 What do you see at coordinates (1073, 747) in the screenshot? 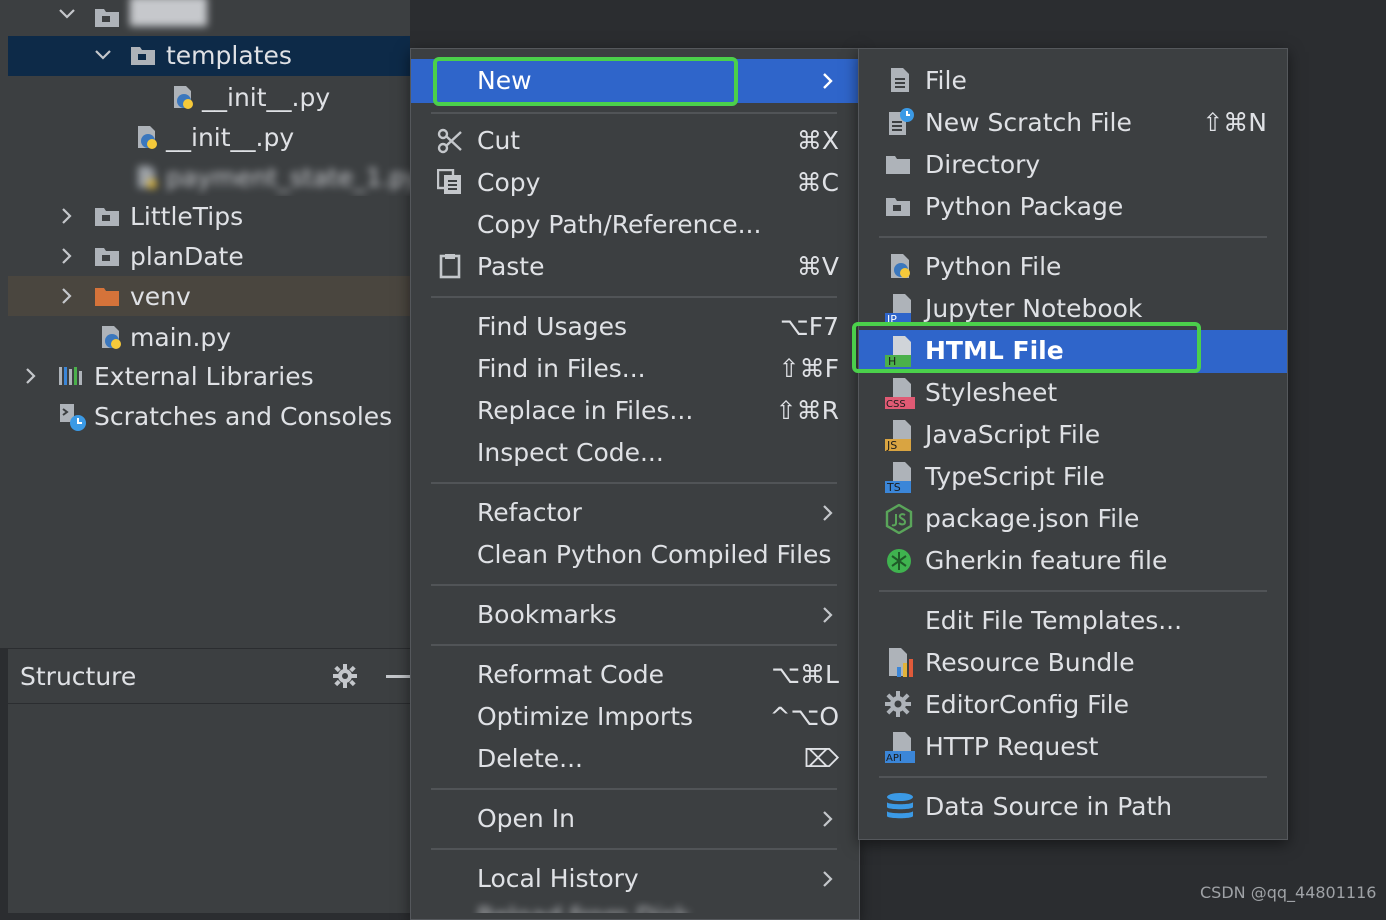
I see `submenu-item-http-request: API HTTP Request` at bounding box center [1073, 747].